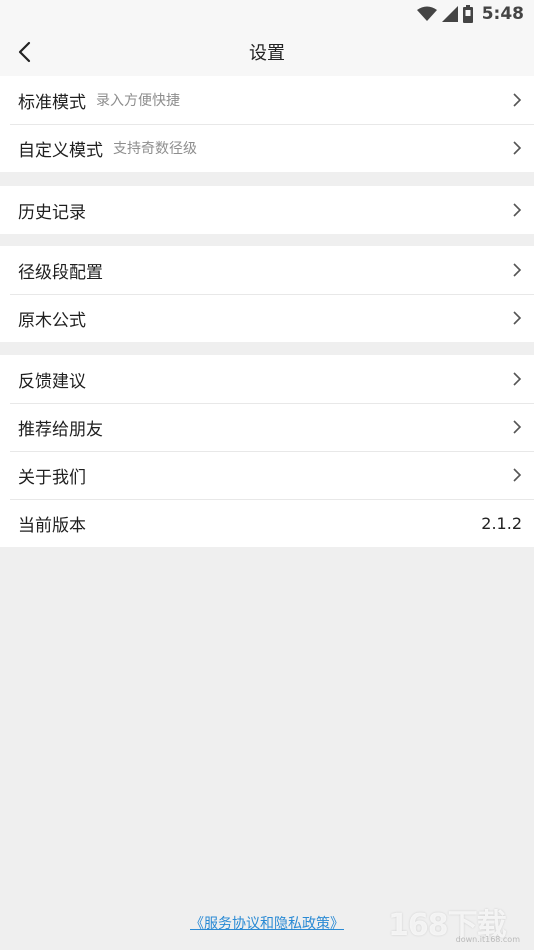 Image resolution: width=534 pixels, height=950 pixels. What do you see at coordinates (60, 150) in the screenshot?
I see `row-label: 自定义模式` at bounding box center [60, 150].